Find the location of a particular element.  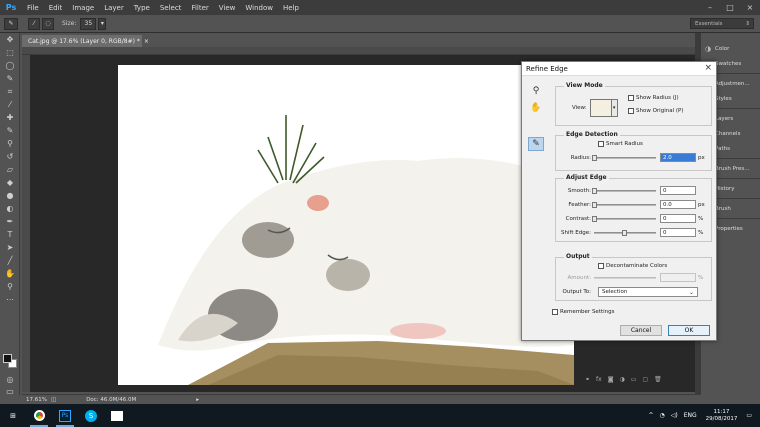

radius-input: 2.0 is located at coordinates (678, 157).